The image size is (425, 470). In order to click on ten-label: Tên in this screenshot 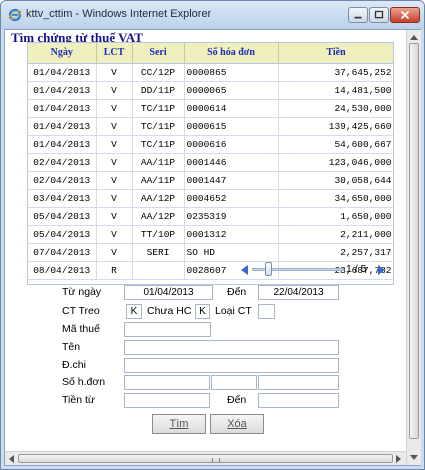, I will do `click(71, 347)`.